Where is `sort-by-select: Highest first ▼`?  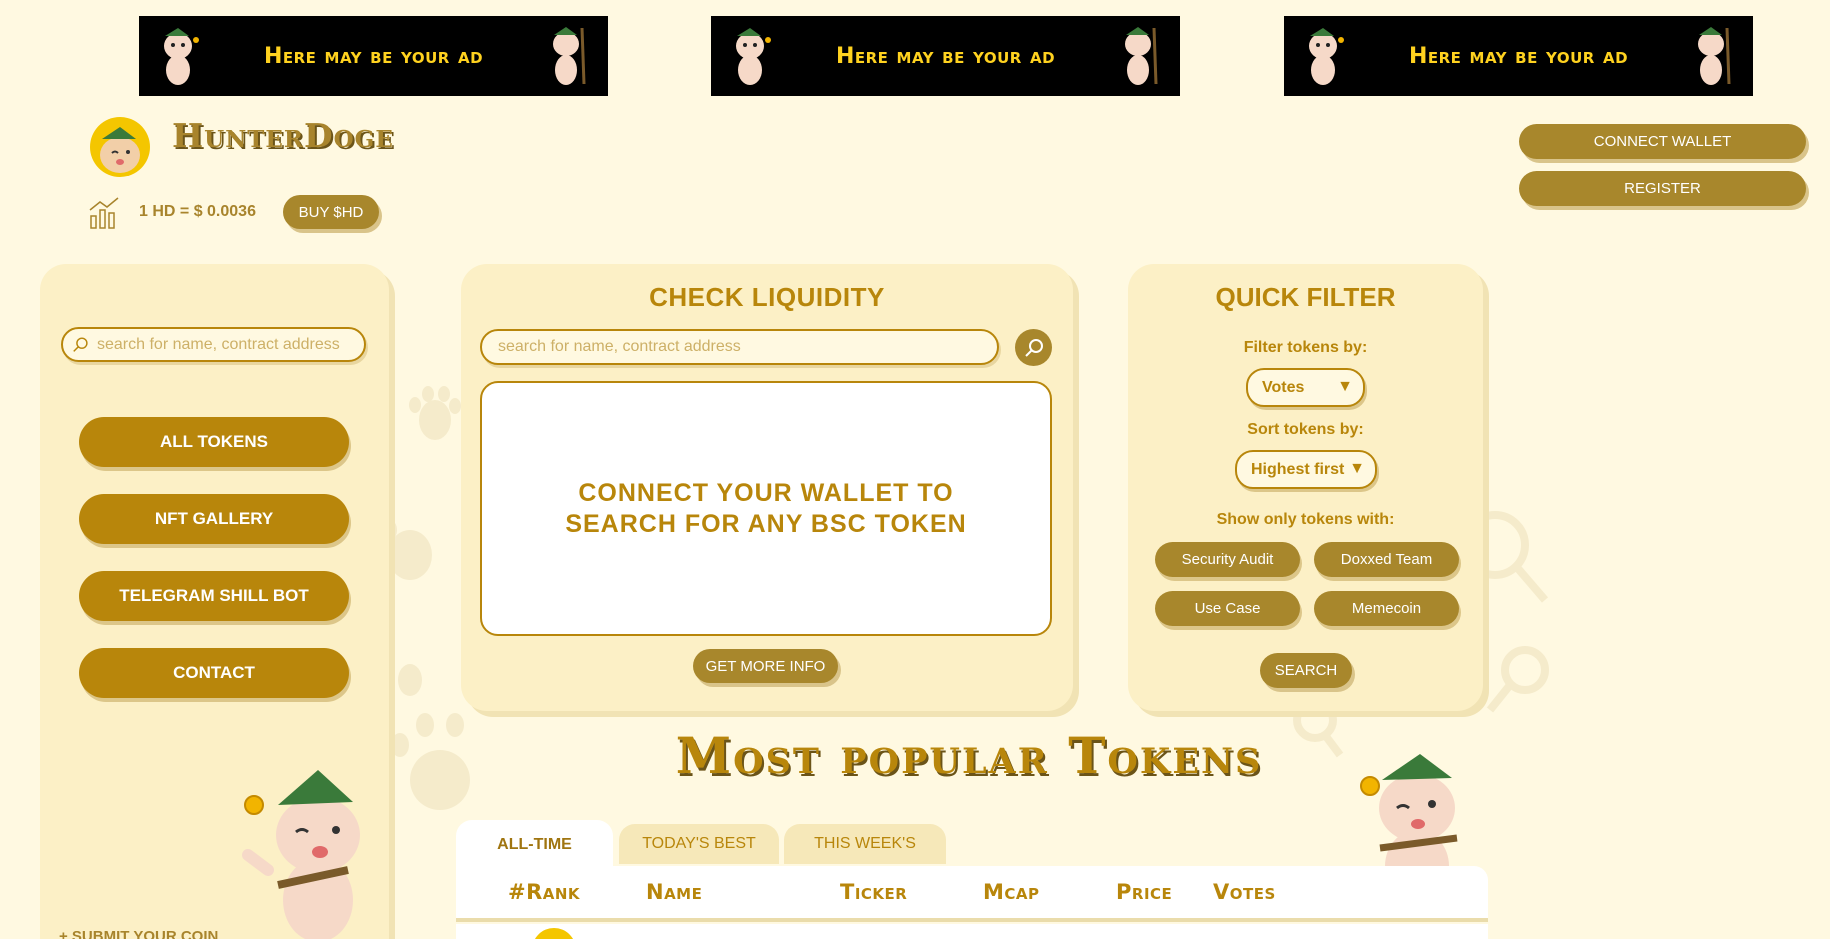 sort-by-select: Highest first ▼ is located at coordinates (1306, 469).